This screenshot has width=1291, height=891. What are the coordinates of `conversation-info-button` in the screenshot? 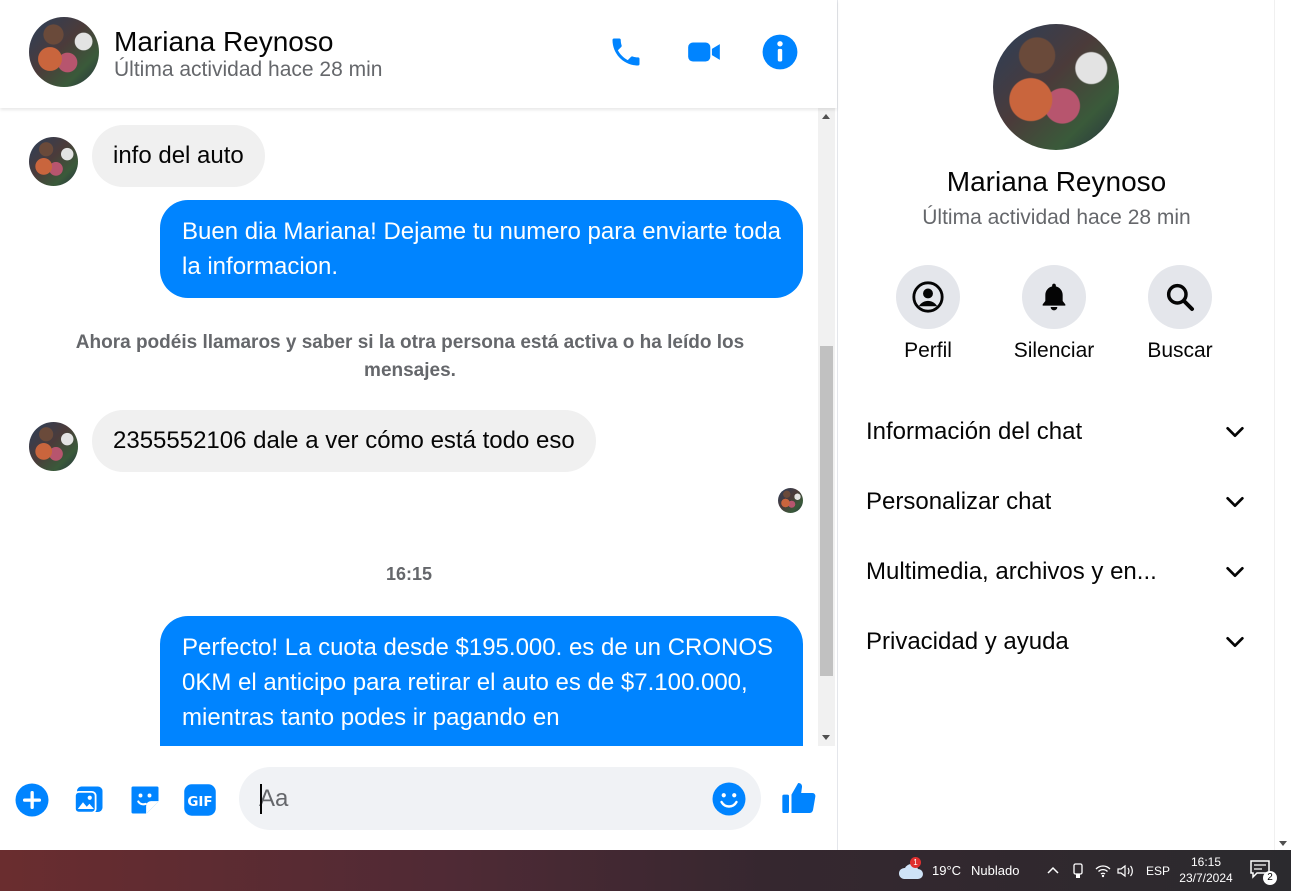 It's located at (780, 52).